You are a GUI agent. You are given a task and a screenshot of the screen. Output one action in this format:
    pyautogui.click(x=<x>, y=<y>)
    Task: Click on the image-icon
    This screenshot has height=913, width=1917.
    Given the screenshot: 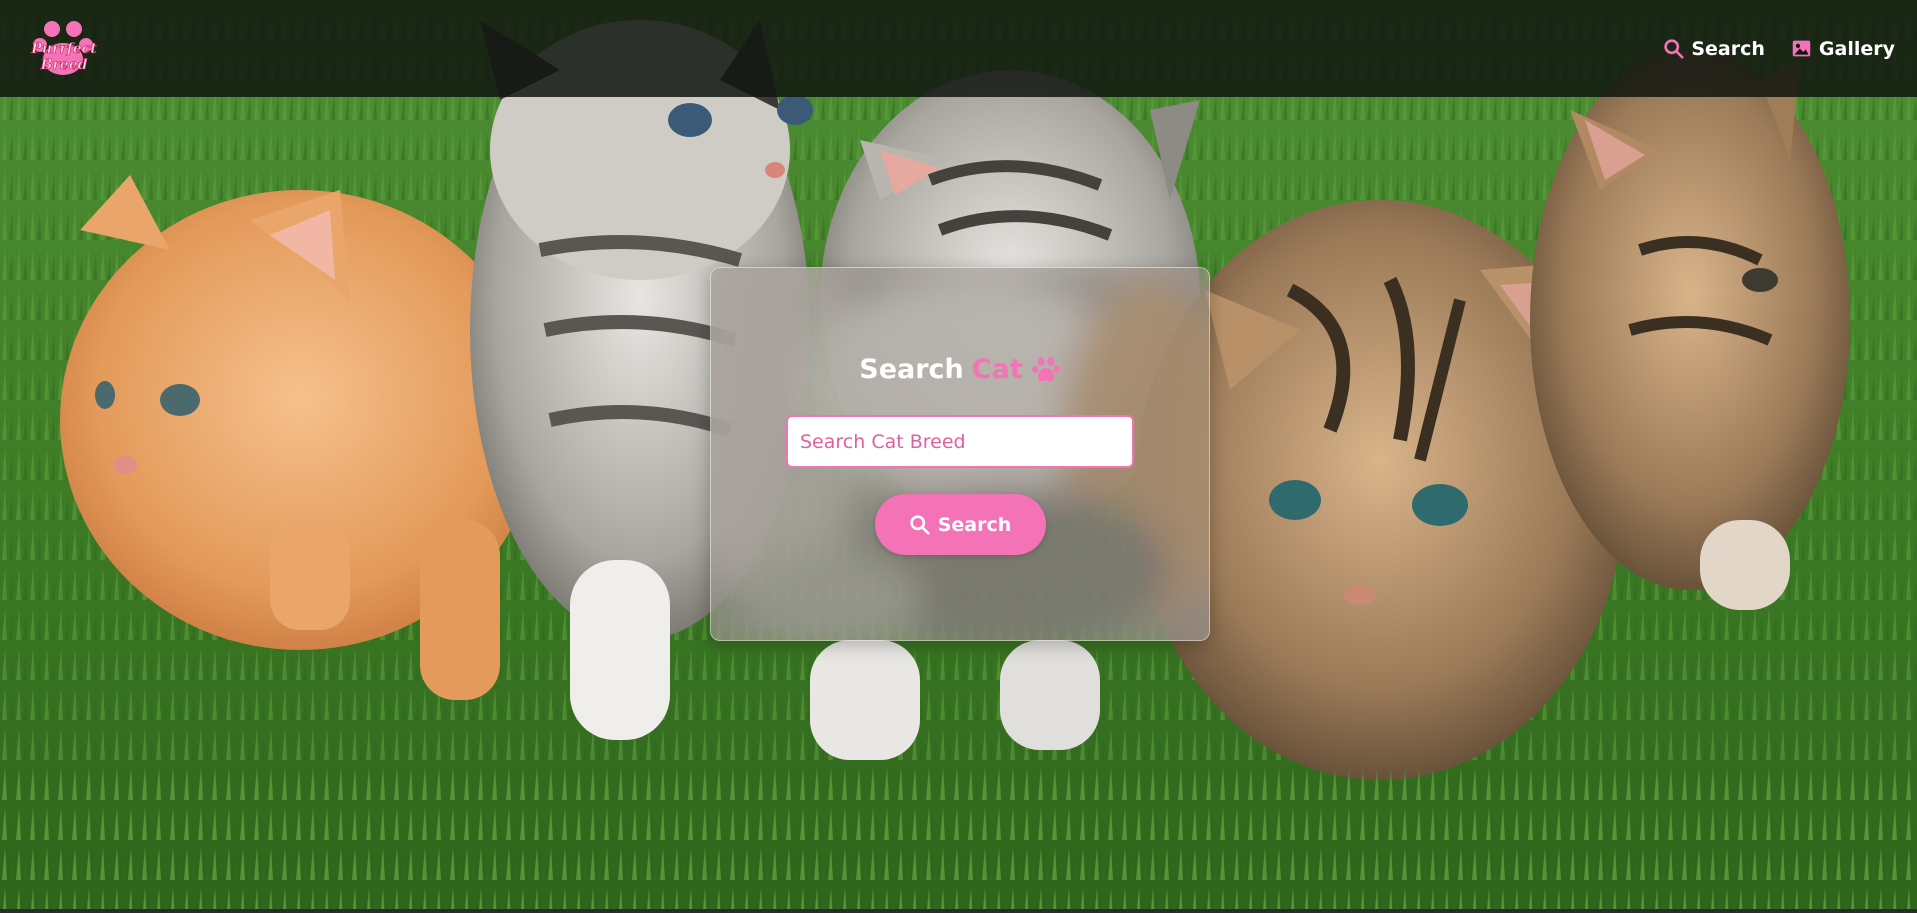 What is the action you would take?
    pyautogui.click(x=1801, y=48)
    